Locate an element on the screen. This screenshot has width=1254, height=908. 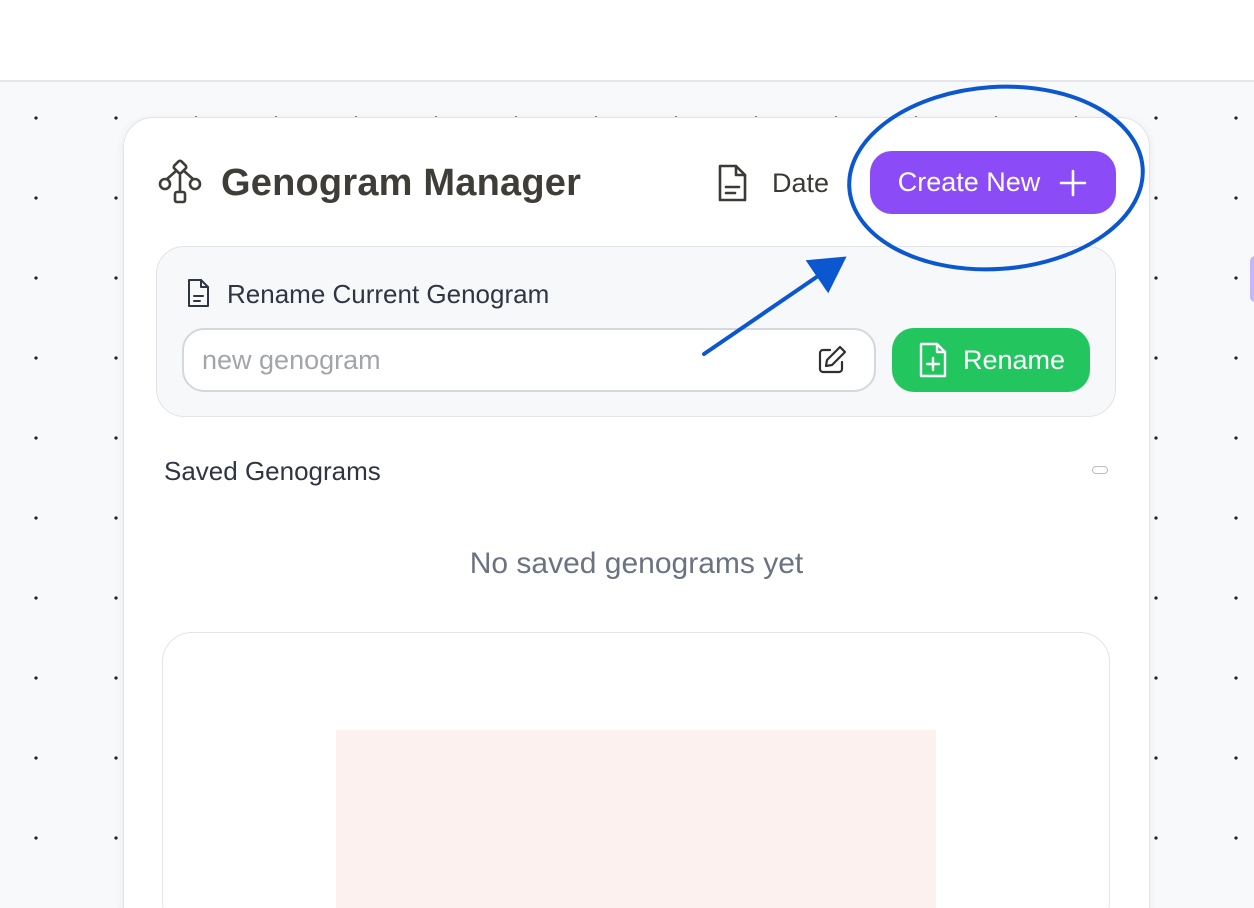
genogram-name-input is located at coordinates (502, 360).